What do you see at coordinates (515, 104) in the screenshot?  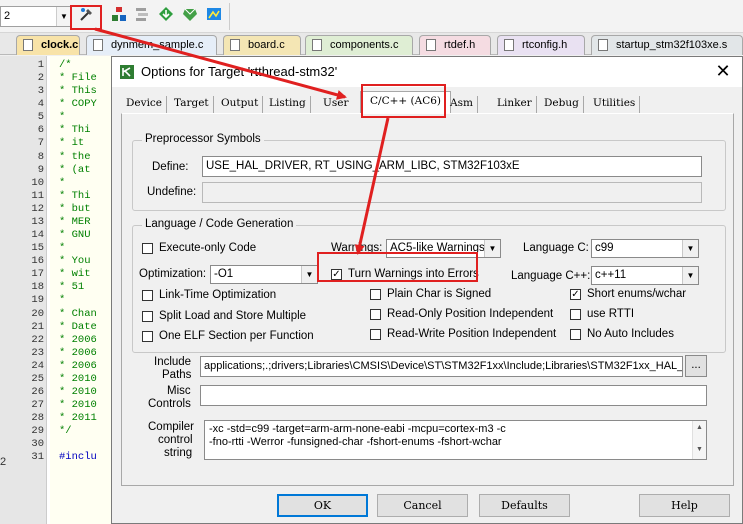 I see `tab-linker: Linker` at bounding box center [515, 104].